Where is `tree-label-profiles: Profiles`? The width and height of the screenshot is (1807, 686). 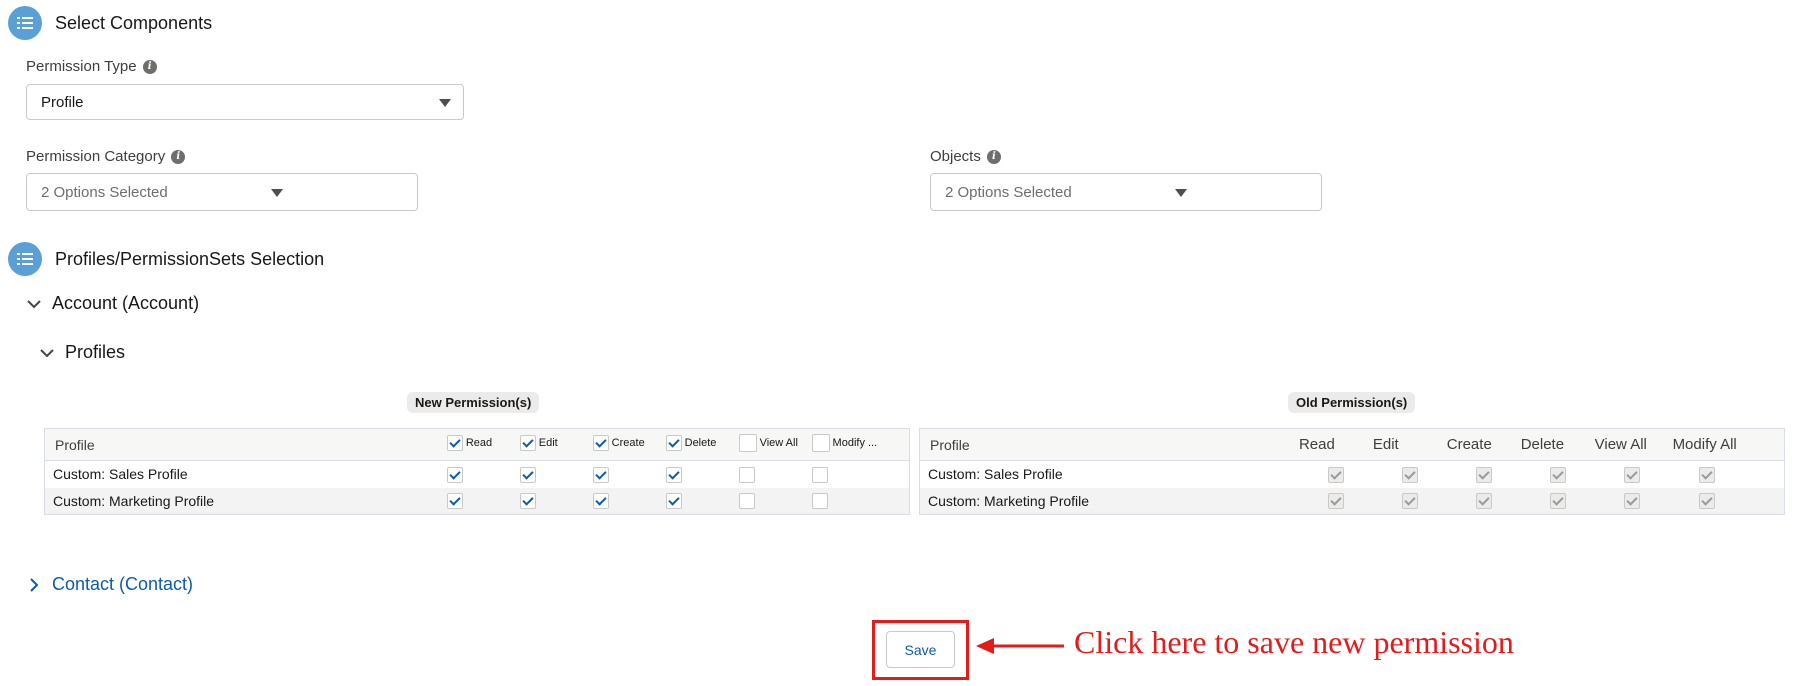
tree-label-profiles: Profiles is located at coordinates (95, 352).